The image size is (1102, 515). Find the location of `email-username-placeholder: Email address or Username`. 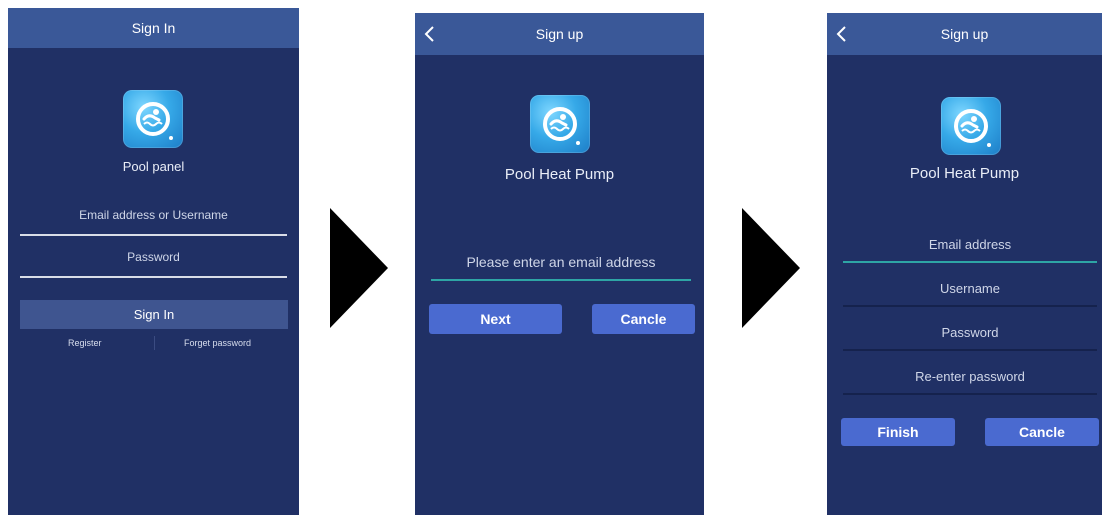

email-username-placeholder: Email address or Username is located at coordinates (153, 215).